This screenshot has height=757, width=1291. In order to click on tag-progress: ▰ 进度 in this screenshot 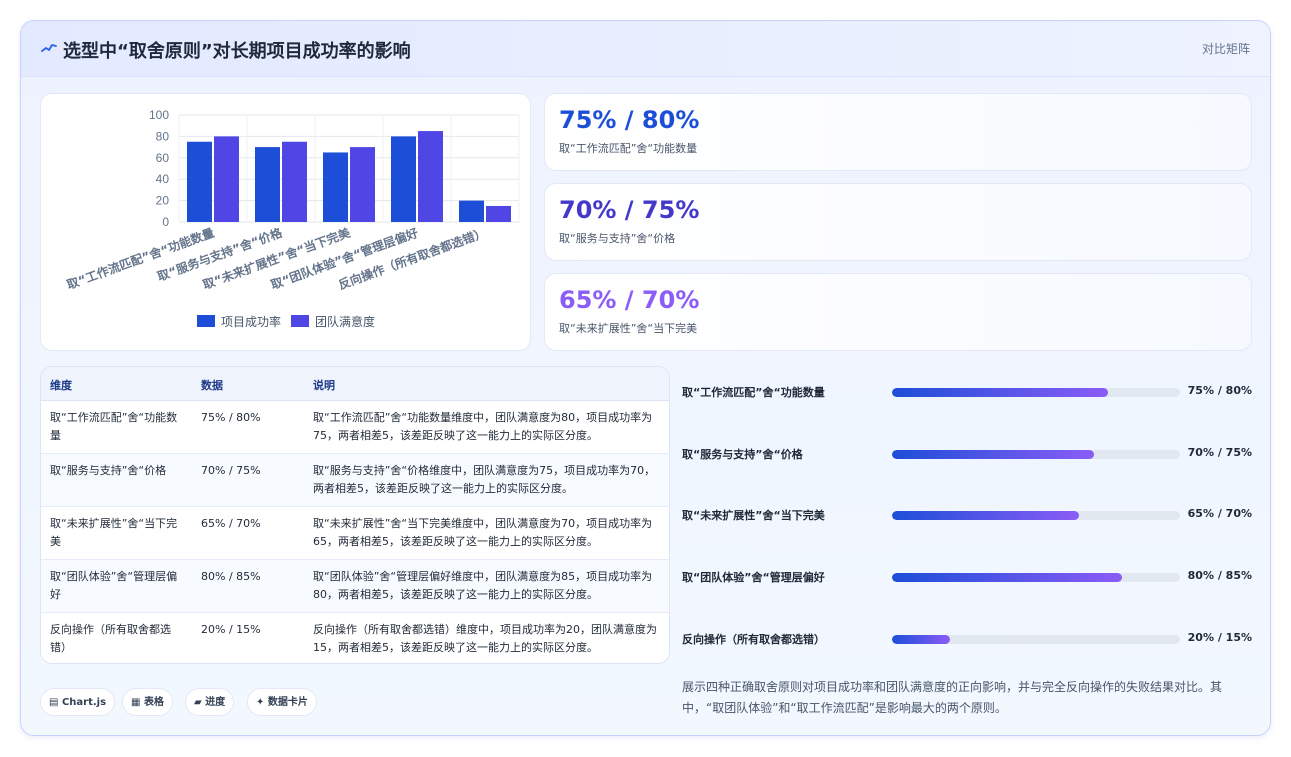, I will do `click(210, 702)`.